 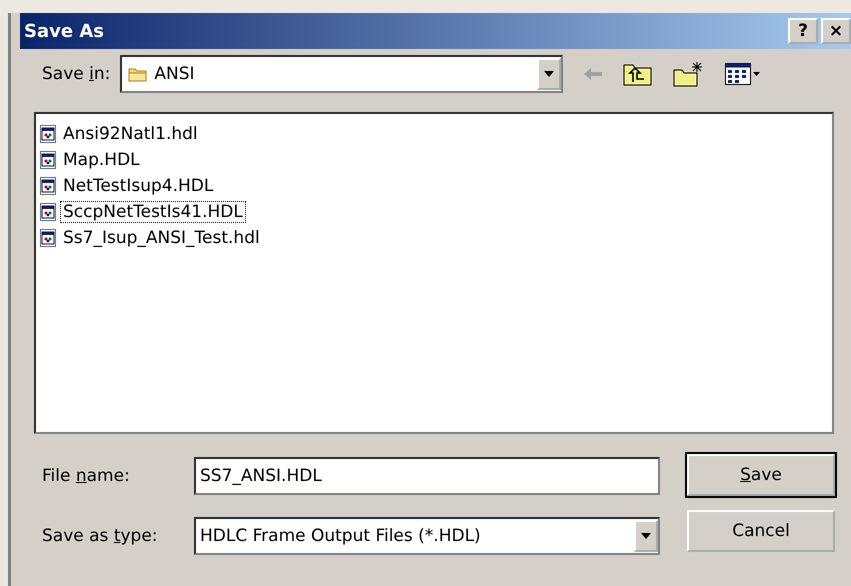 I want to click on file-item: NetTestIsup4.HDL, so click(x=138, y=186).